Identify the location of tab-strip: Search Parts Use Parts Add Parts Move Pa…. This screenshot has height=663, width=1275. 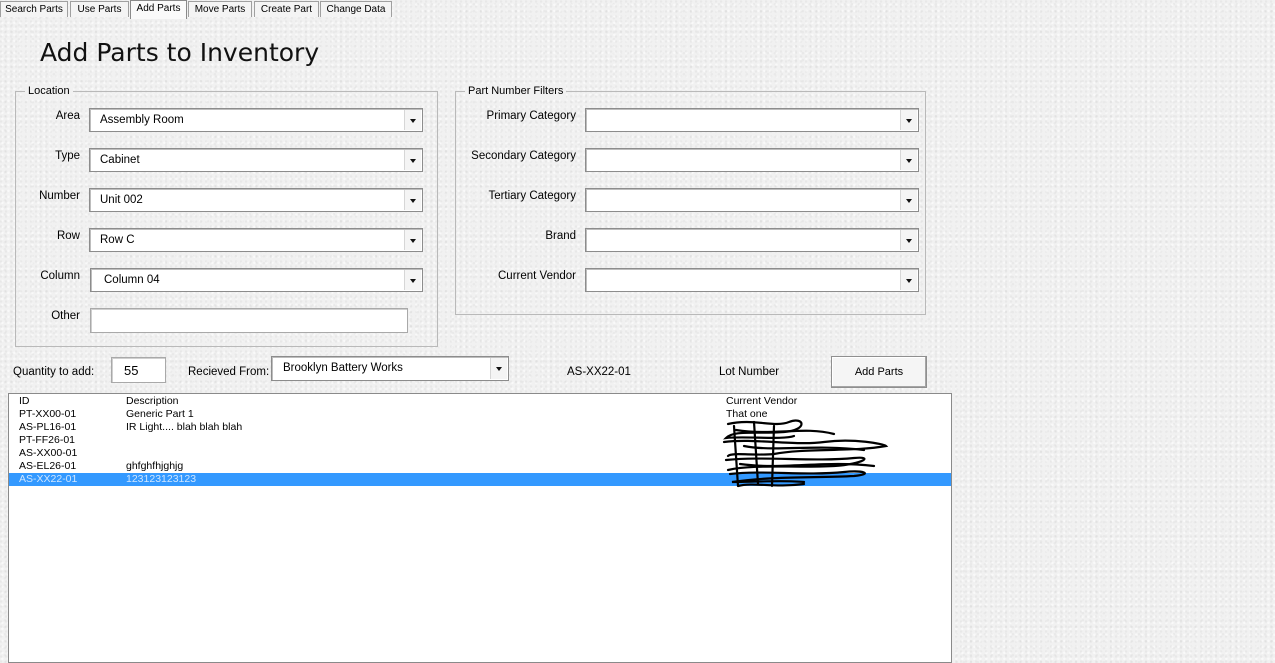
(637, 9).